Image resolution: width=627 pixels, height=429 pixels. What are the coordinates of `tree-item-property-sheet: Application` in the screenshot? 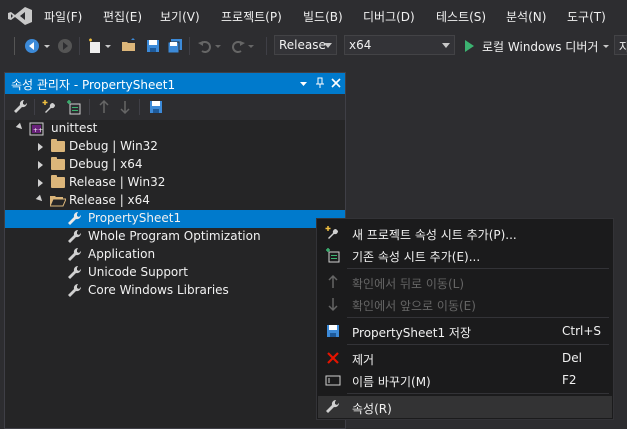 It's located at (175, 255).